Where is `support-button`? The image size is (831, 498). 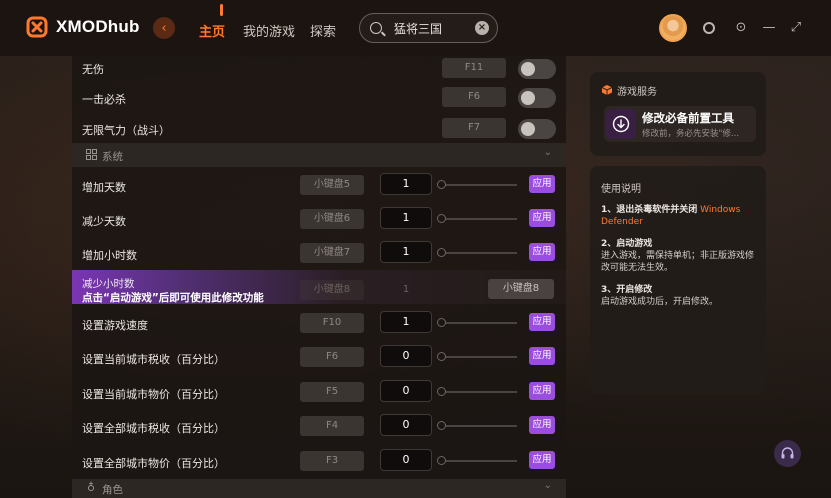
support-button is located at coordinates (787, 453).